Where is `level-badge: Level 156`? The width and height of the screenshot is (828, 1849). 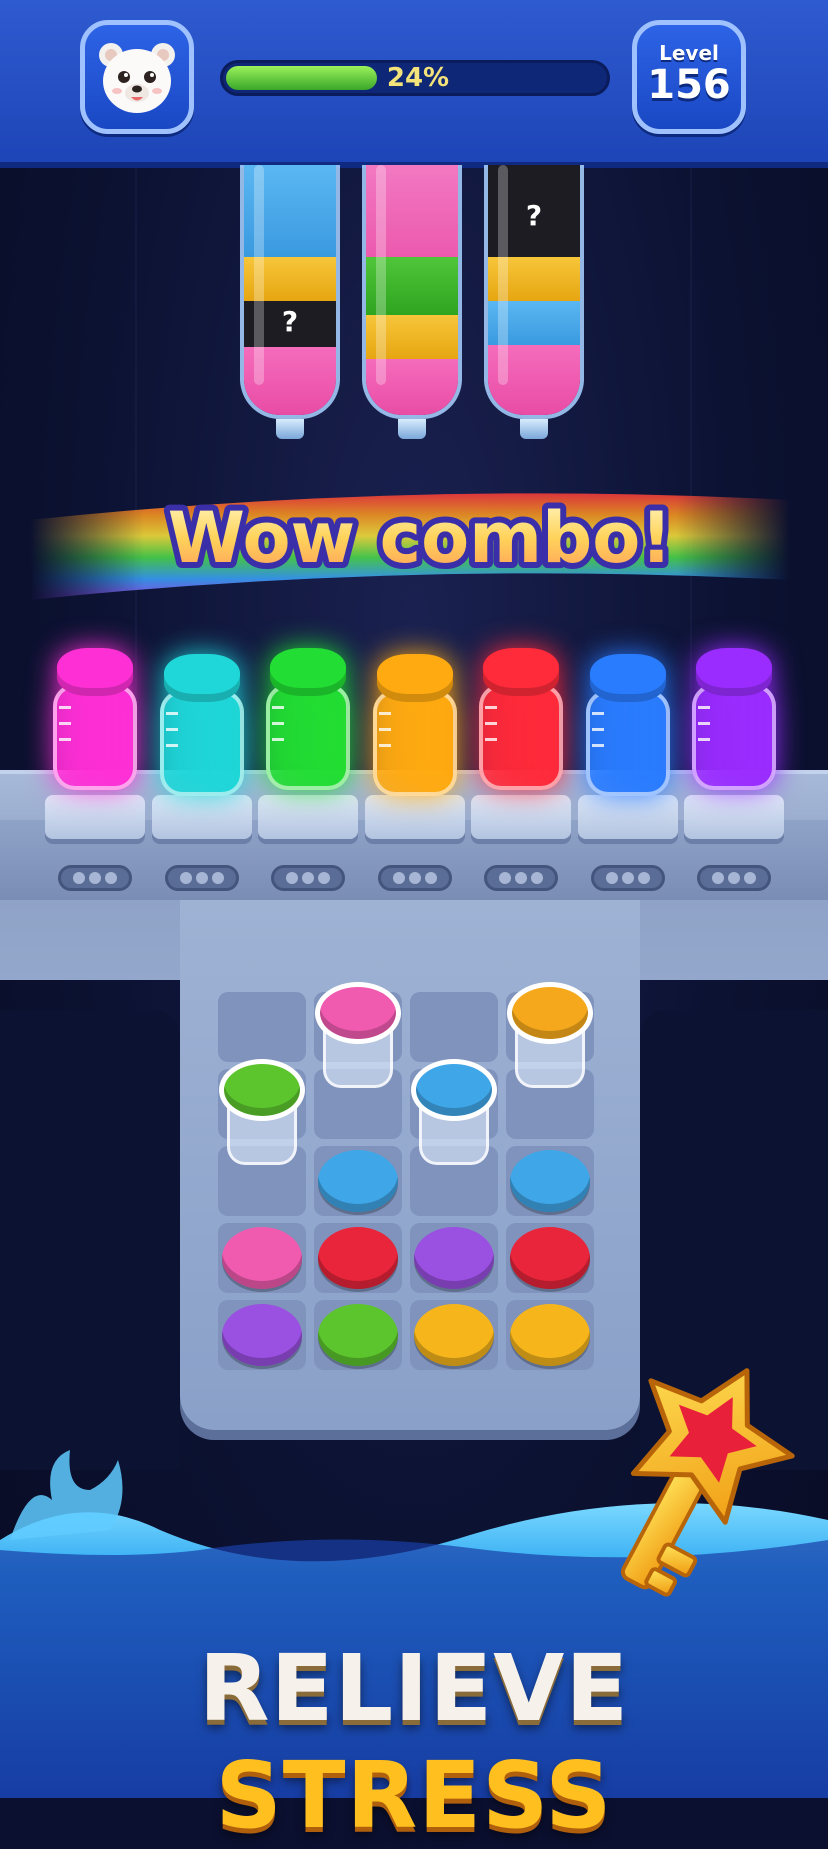 level-badge: Level 156 is located at coordinates (689, 77).